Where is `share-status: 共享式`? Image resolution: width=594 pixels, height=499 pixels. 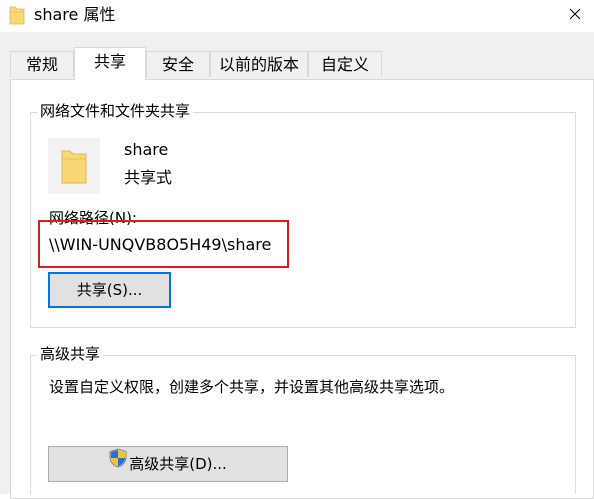 share-status: 共享式 is located at coordinates (148, 177).